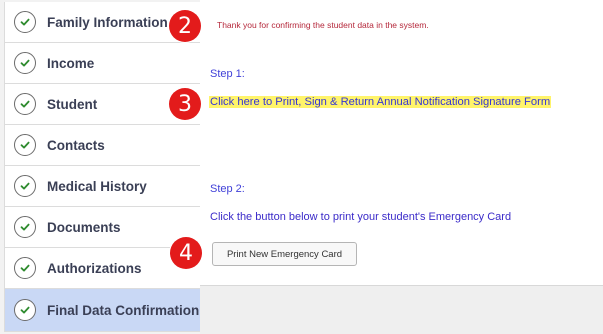  I want to click on step-2-label: Step 2:, so click(227, 189).